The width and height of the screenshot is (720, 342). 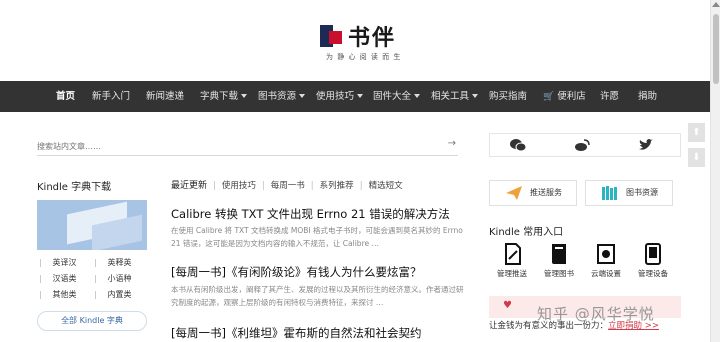 What do you see at coordinates (92, 321) in the screenshot?
I see `all-dict-button: 全部 Kindle 字典` at bounding box center [92, 321].